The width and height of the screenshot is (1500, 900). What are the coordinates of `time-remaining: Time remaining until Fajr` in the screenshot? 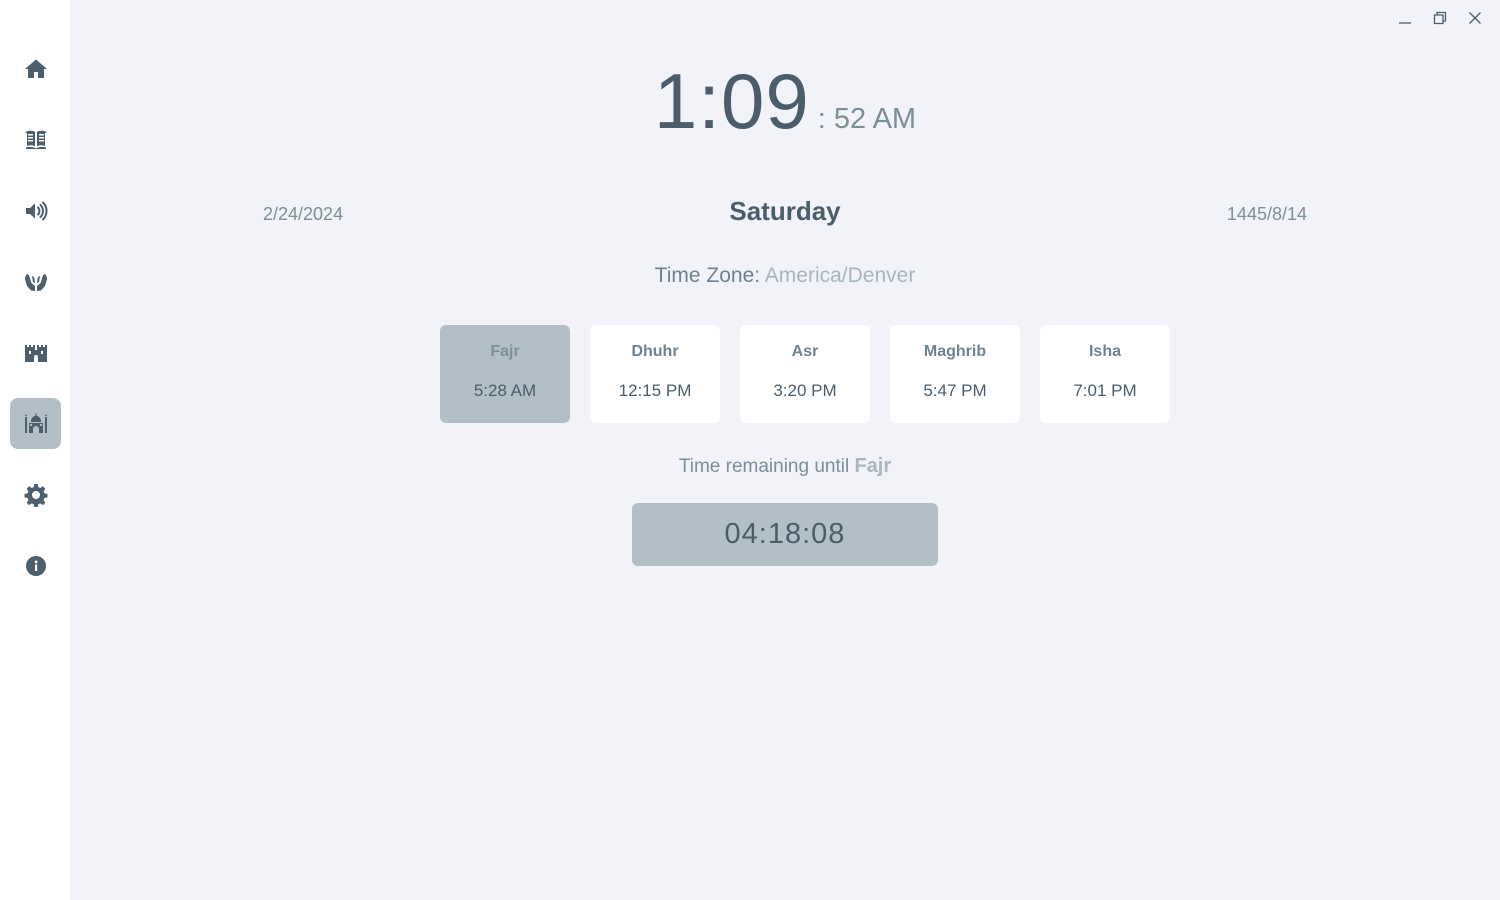 It's located at (785, 466).